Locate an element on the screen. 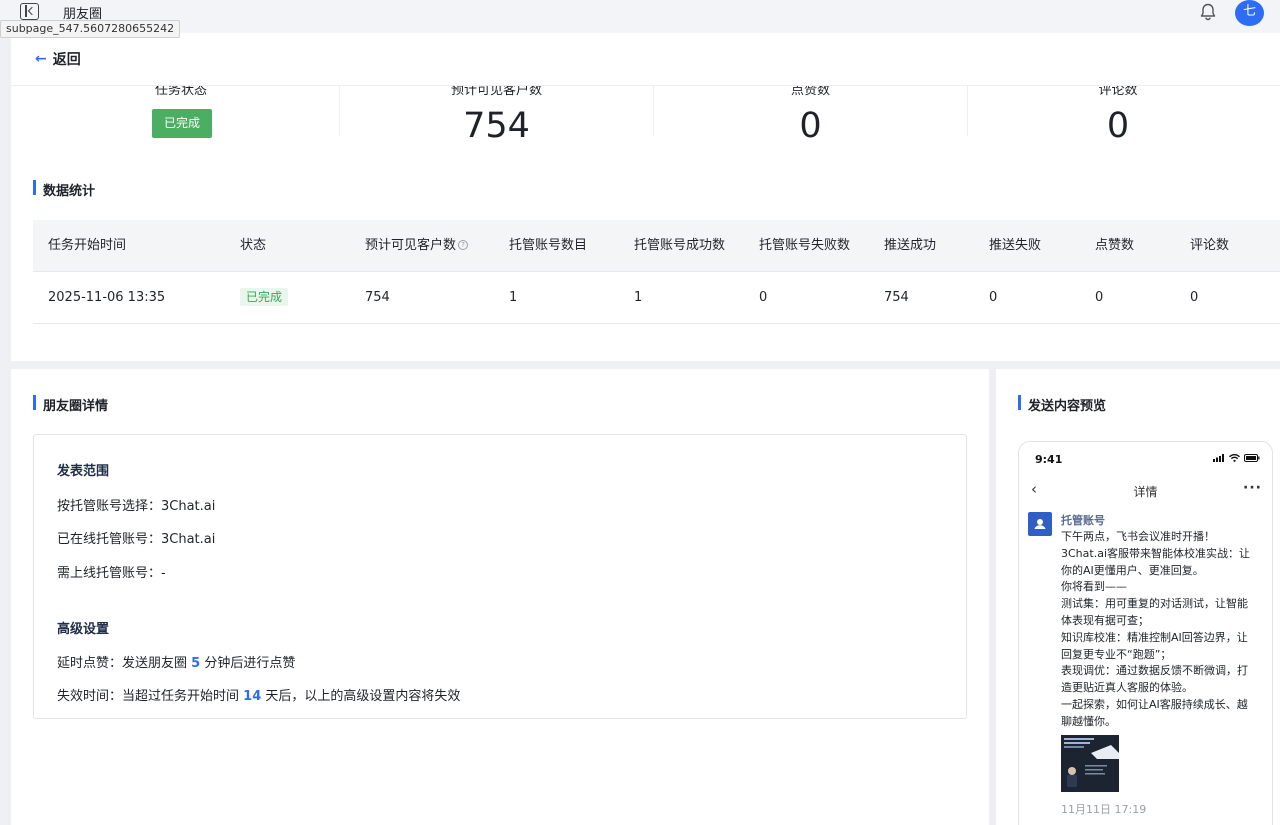 Image resolution: width=1280 pixels, height=825 pixels. section-title-data-stats: 数据统计 is located at coordinates (64, 189).